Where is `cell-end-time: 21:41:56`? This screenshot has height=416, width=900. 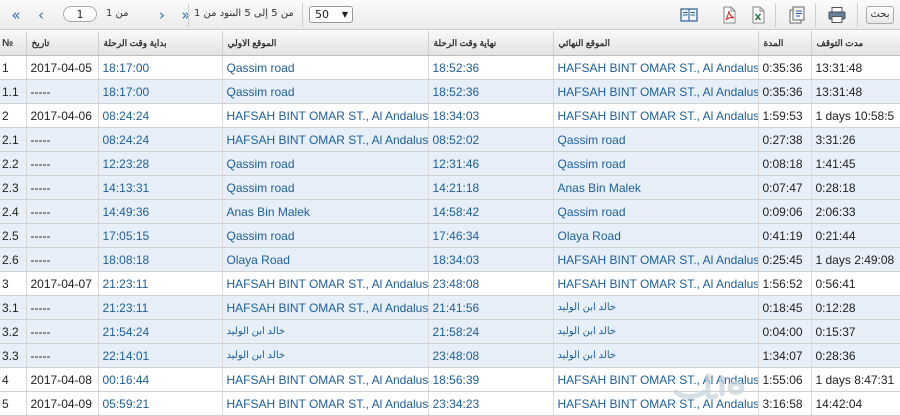 cell-end-time: 21:41:56 is located at coordinates (491, 307).